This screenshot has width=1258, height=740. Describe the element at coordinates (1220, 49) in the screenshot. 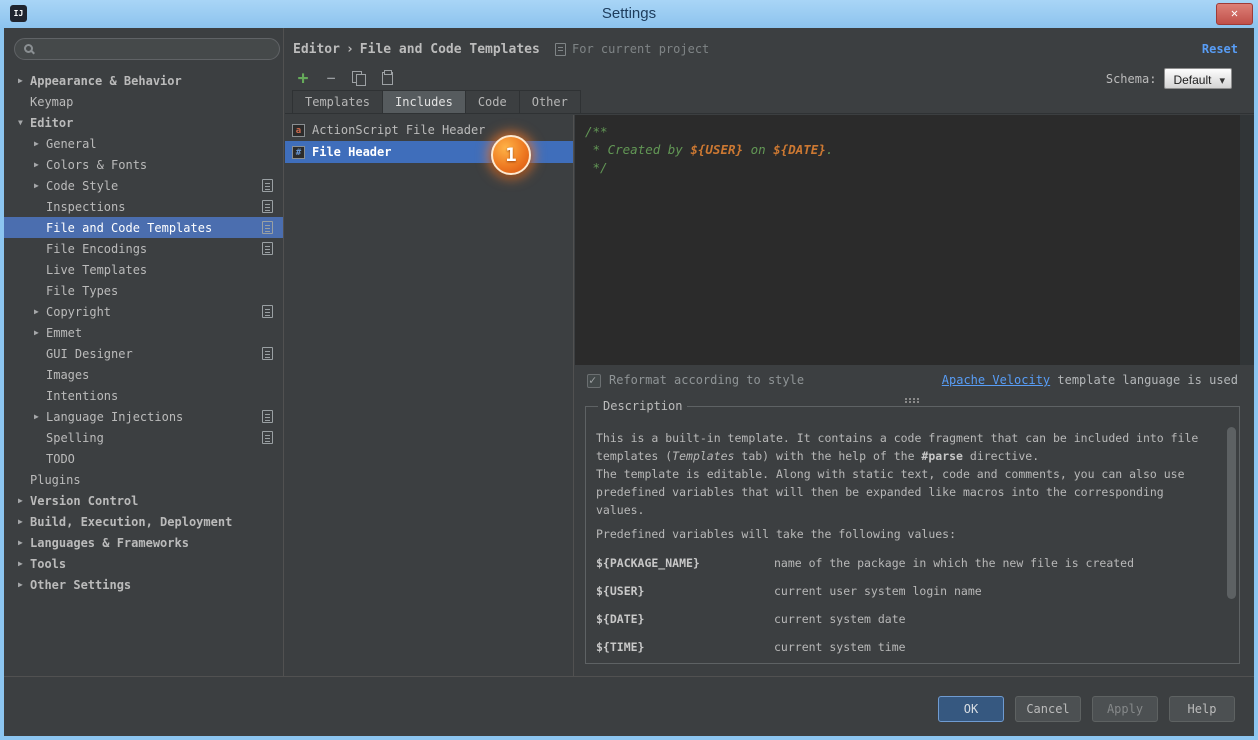

I see `reset-link: Reset` at that location.